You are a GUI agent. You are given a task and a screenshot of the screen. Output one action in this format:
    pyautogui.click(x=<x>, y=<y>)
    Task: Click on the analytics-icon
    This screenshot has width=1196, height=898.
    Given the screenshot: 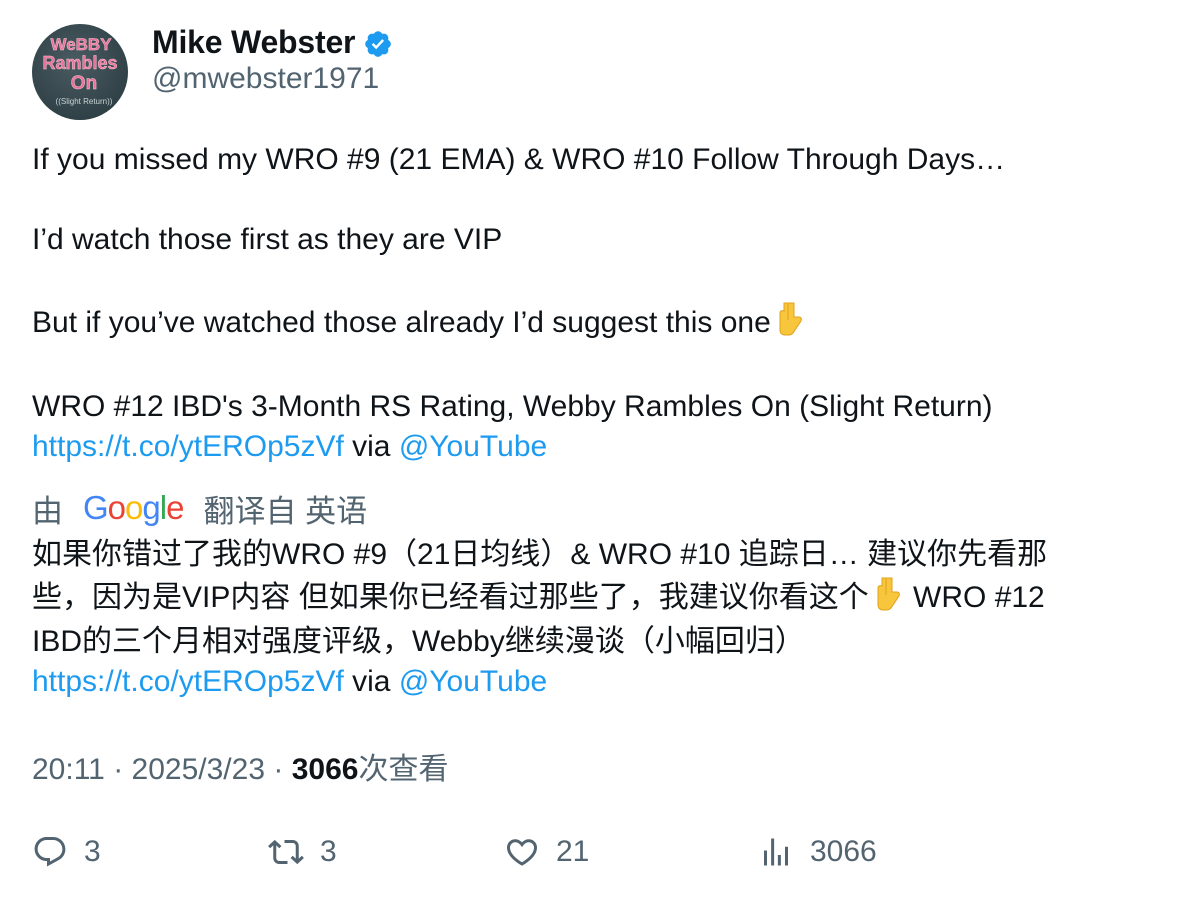 What is the action you would take?
    pyautogui.click(x=776, y=852)
    